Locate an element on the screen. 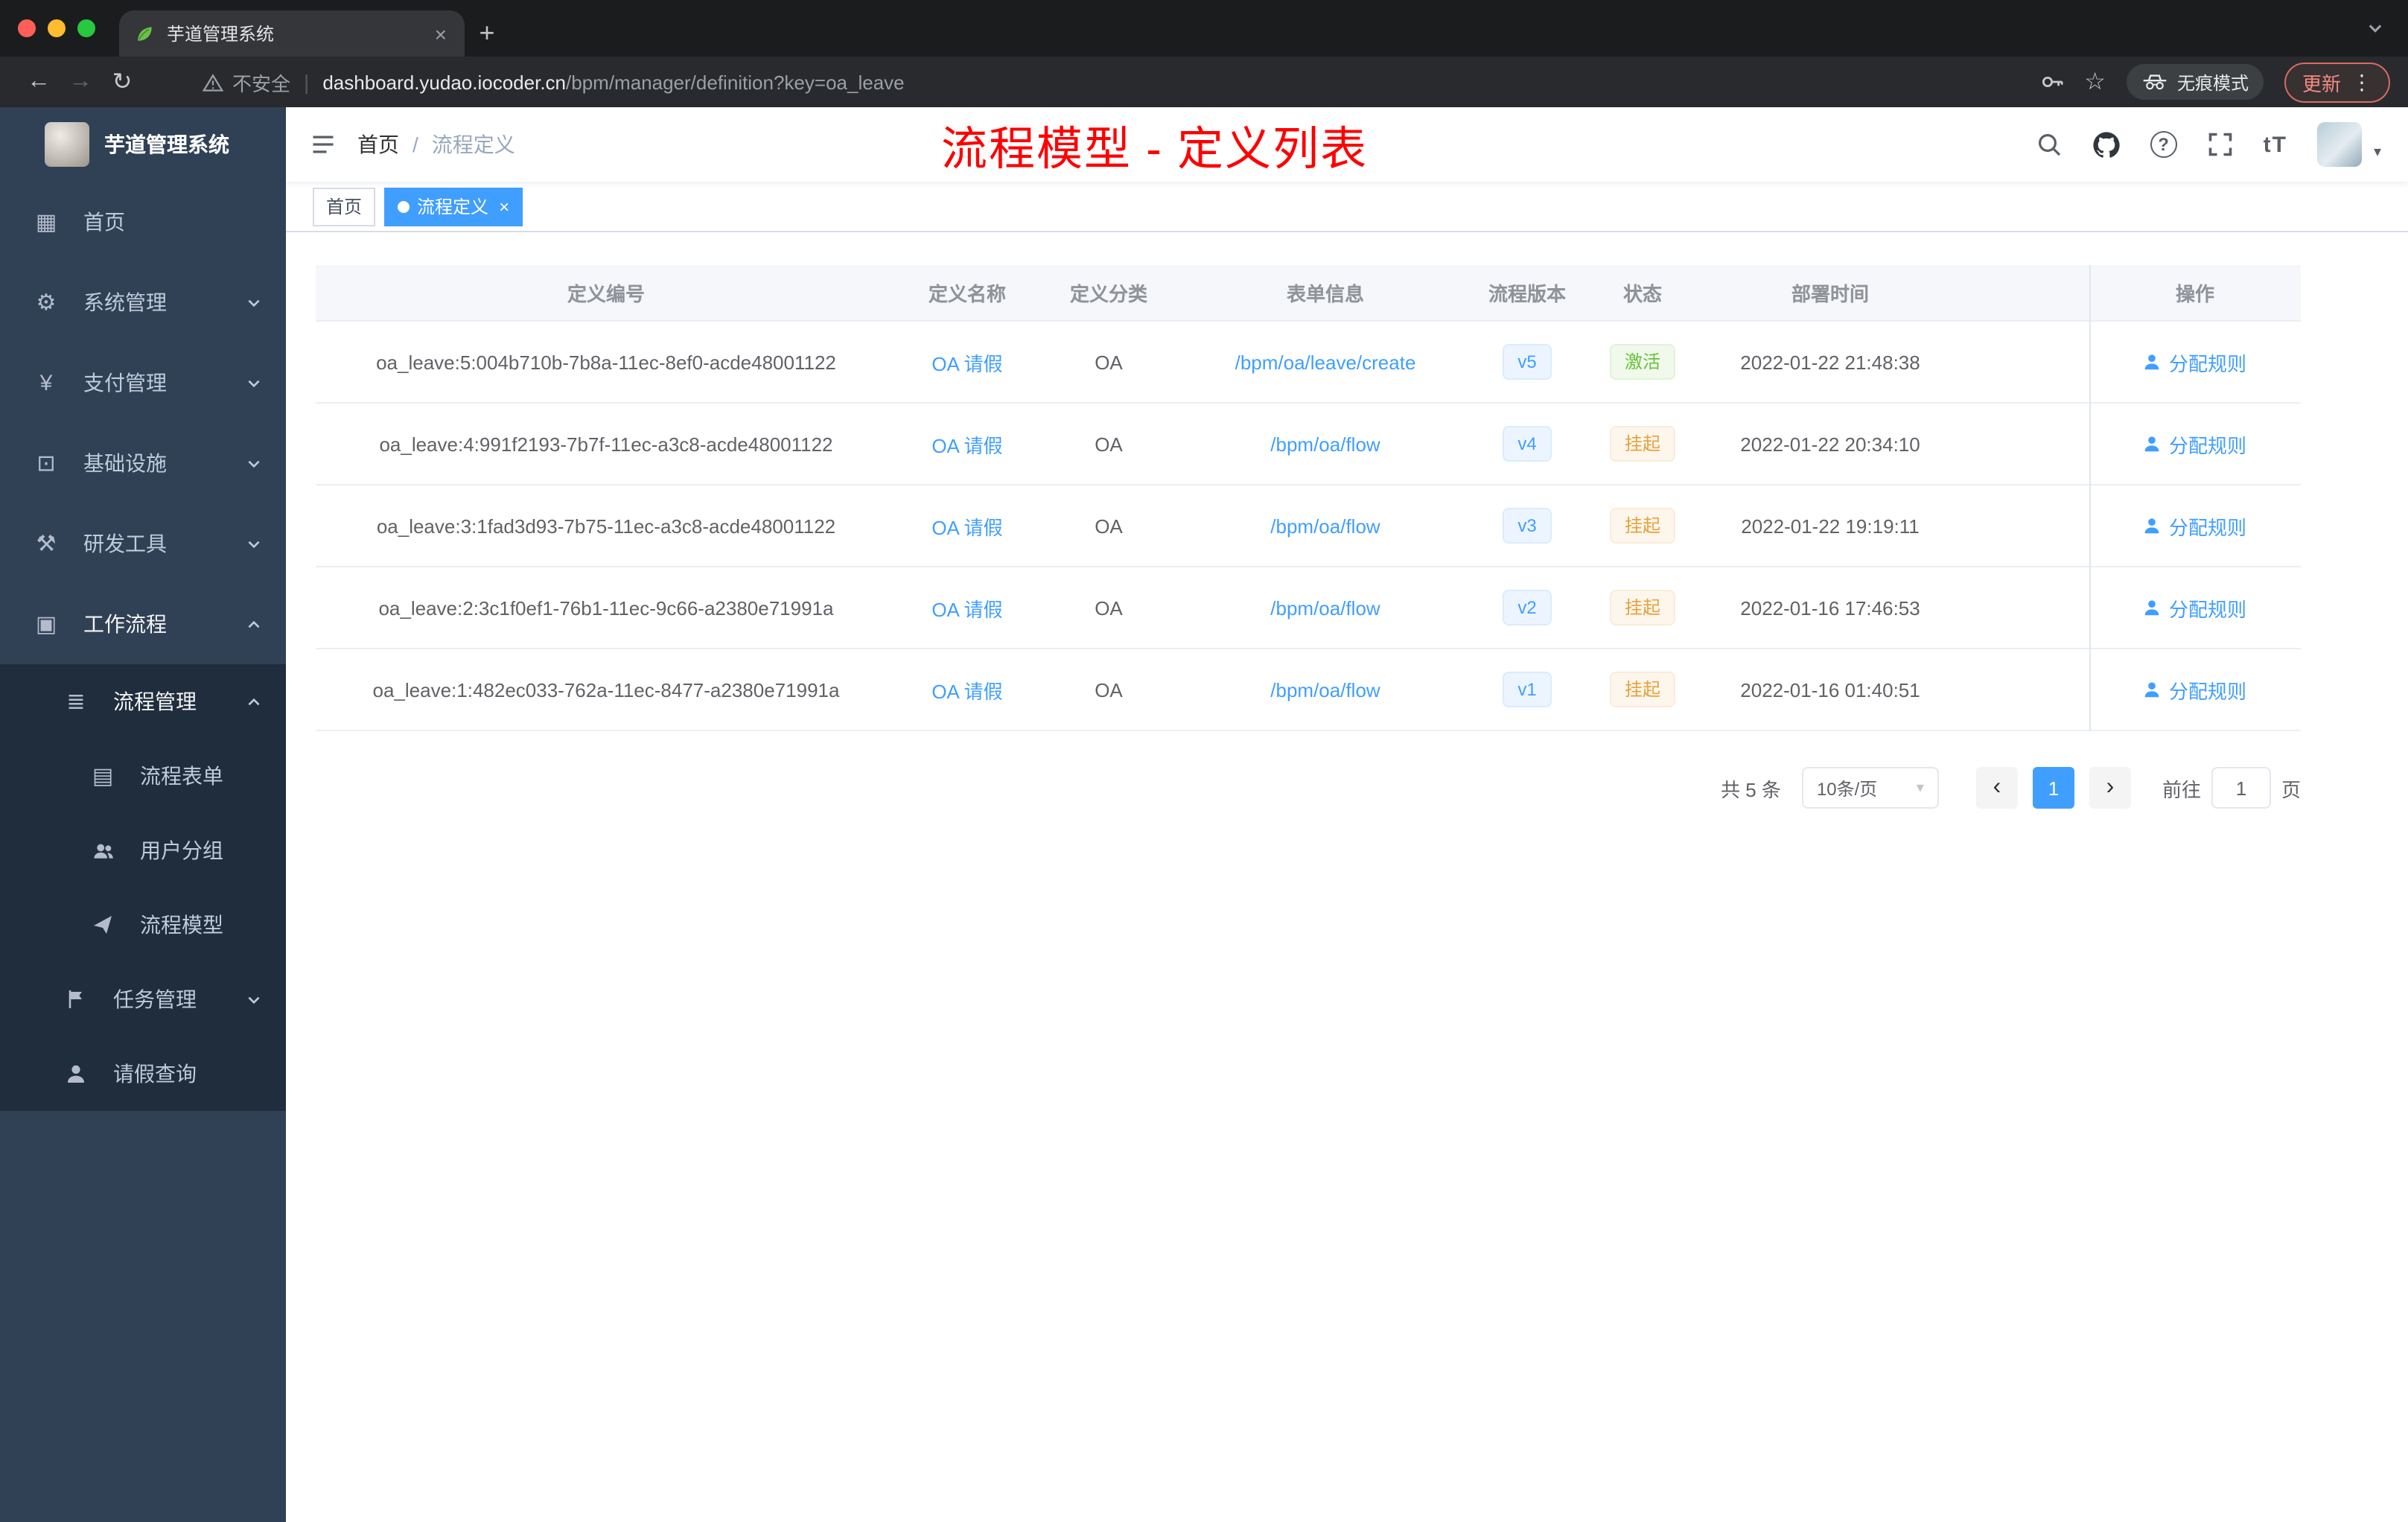 This screenshot has width=2408, height=1522. chevron-up-icon is located at coordinates (254, 624).